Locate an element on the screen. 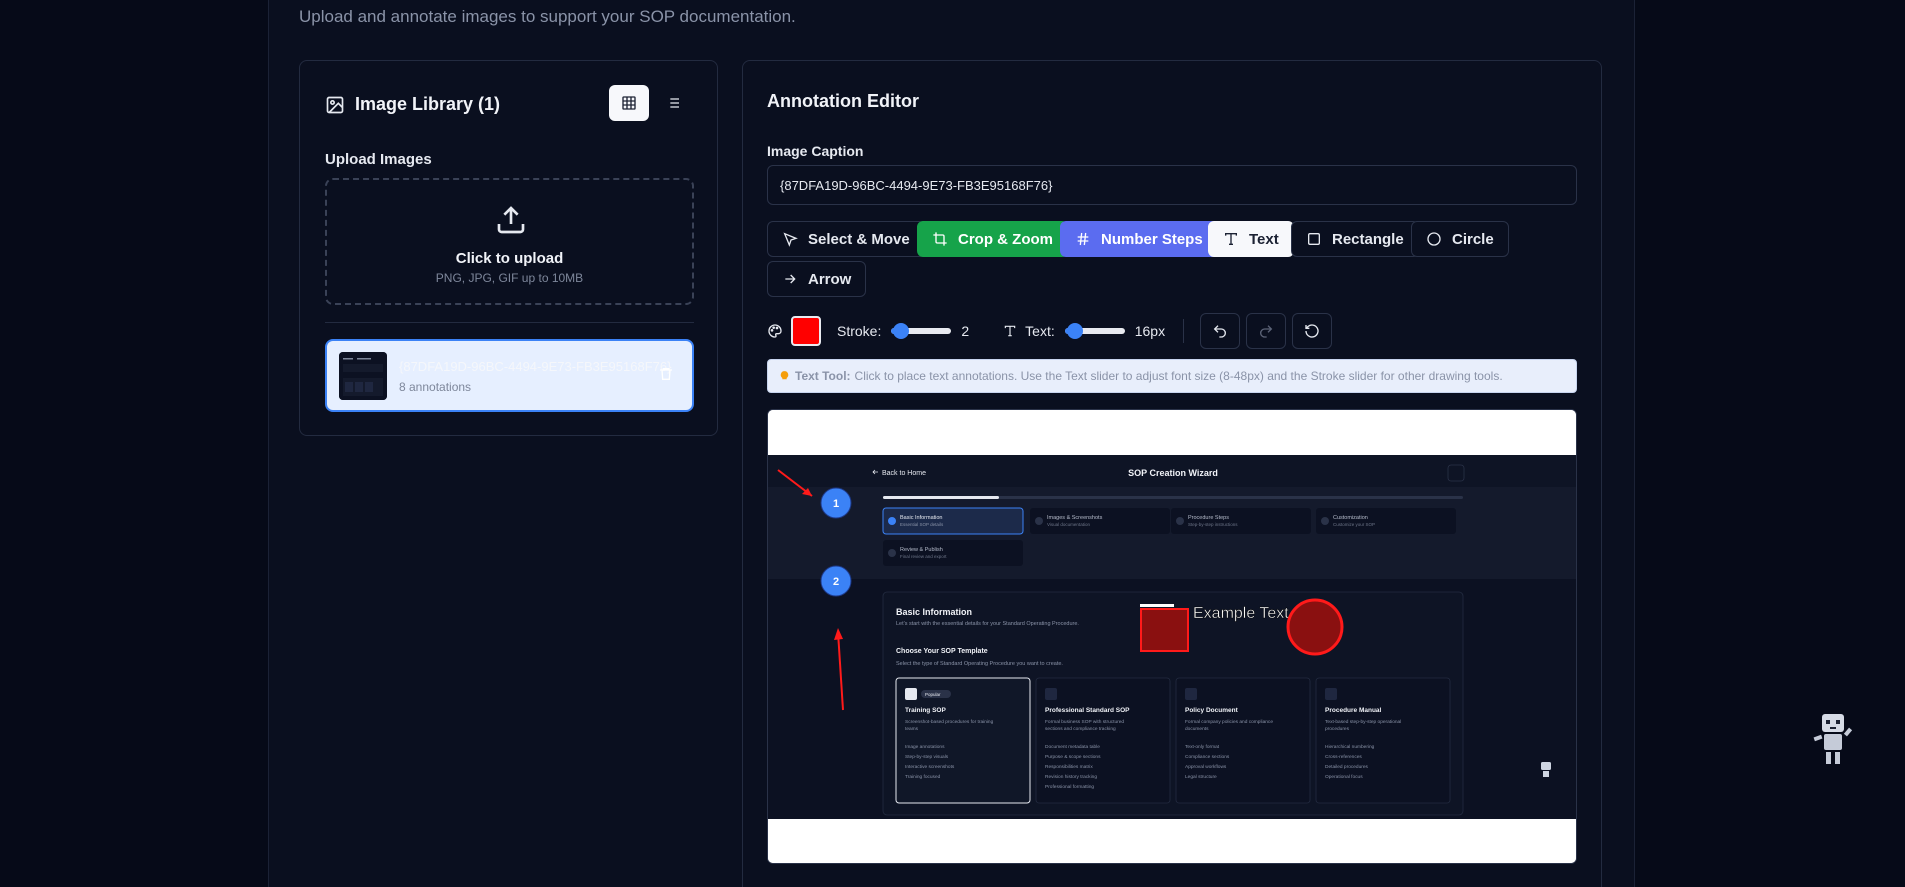 Image resolution: width=1905 pixels, height=887 pixels. preview-step-2-sub: Visual documentation is located at coordinates (1068, 524).